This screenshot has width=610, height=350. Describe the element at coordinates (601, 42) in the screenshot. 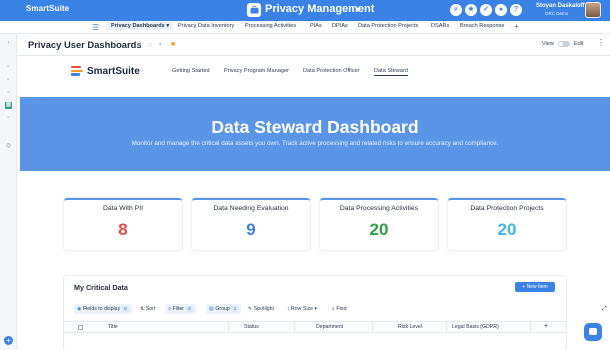

I see `more-icon: ⋮` at that location.